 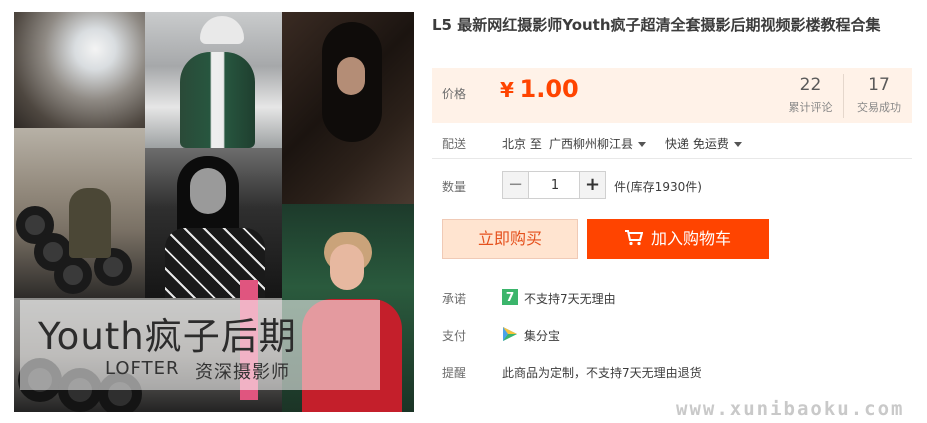 What do you see at coordinates (811, 96) in the screenshot?
I see `stat-reviews: 22 累计评论` at bounding box center [811, 96].